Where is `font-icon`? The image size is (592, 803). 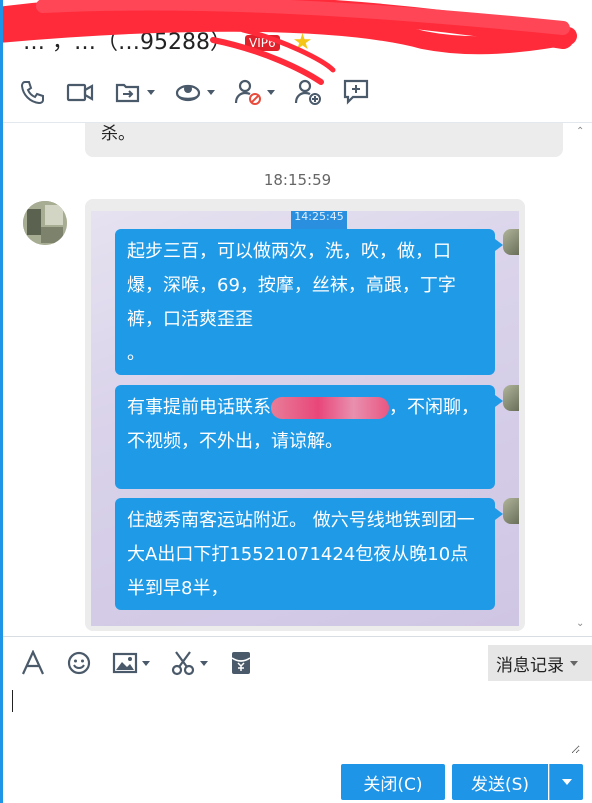 font-icon is located at coordinates (33, 662).